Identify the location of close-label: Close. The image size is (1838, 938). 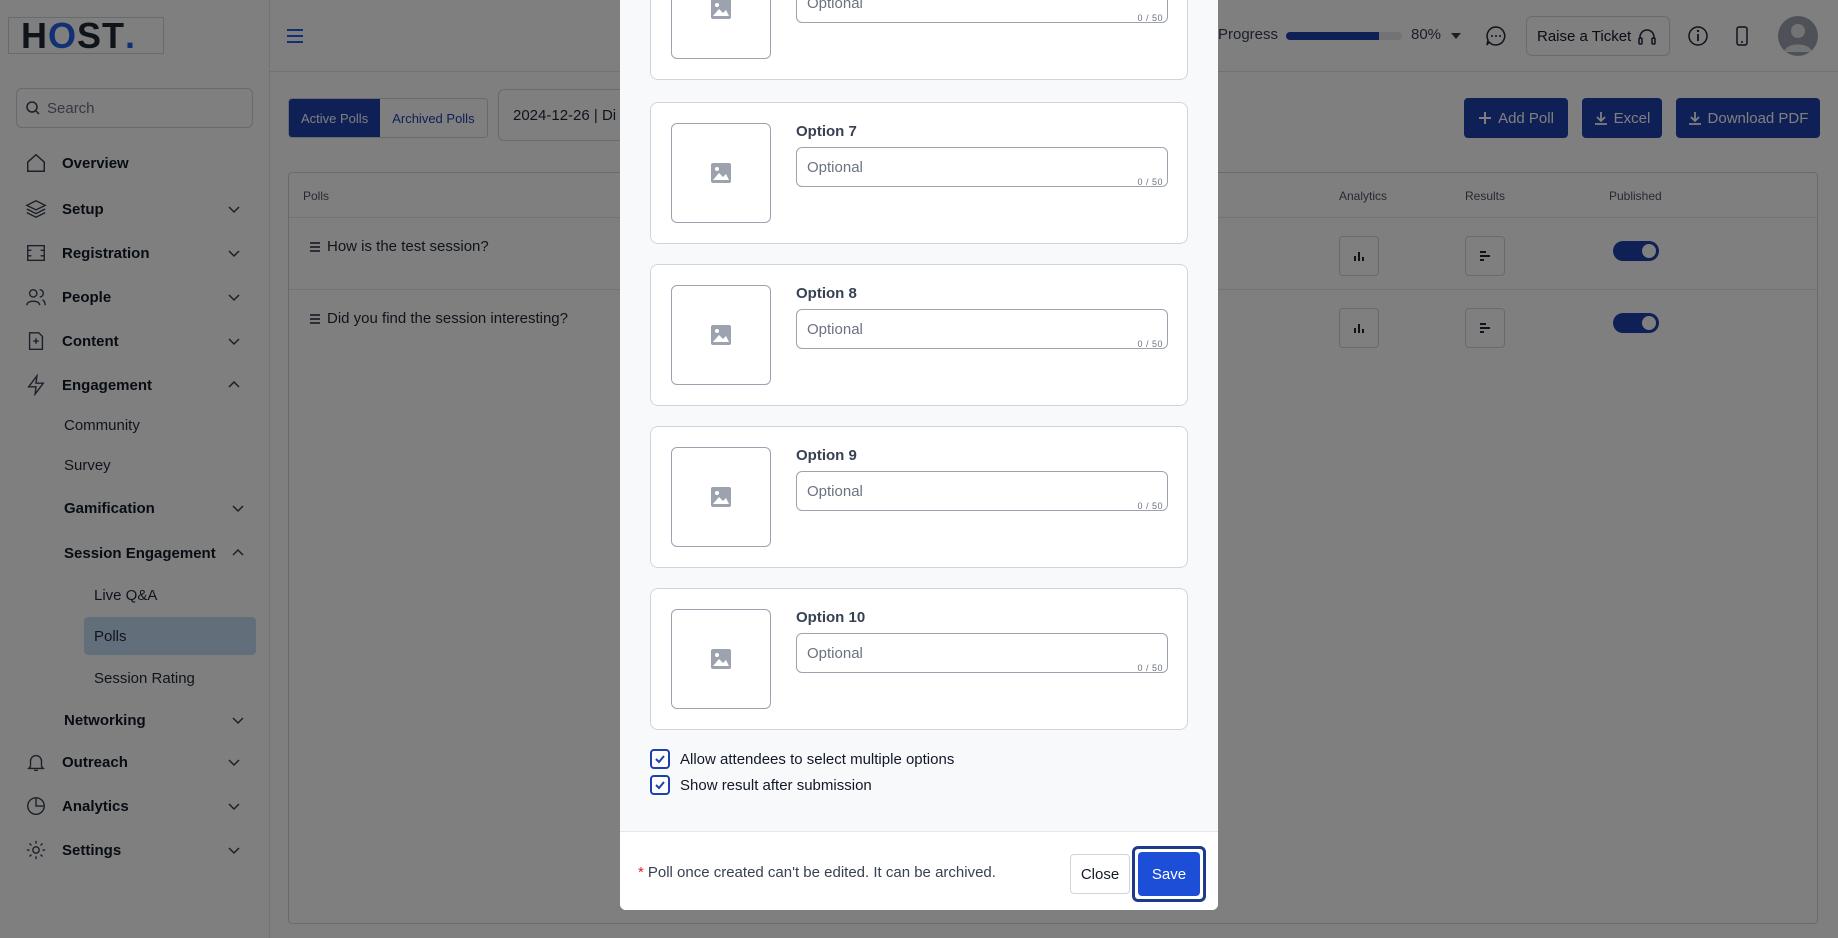
(1100, 874).